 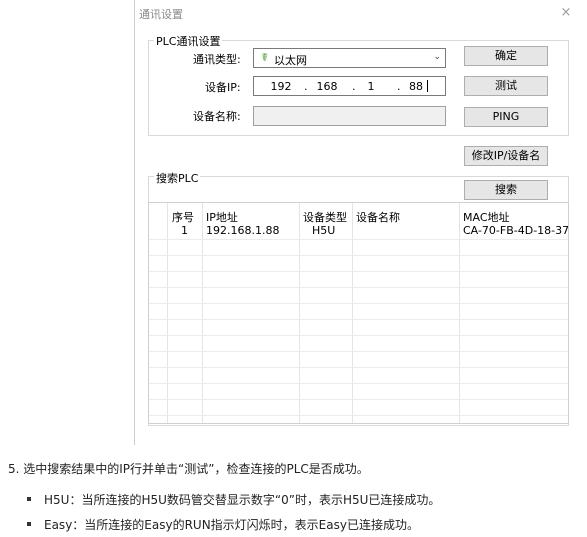 I want to click on comm-type-label: 通讯类型:, so click(x=217, y=59).